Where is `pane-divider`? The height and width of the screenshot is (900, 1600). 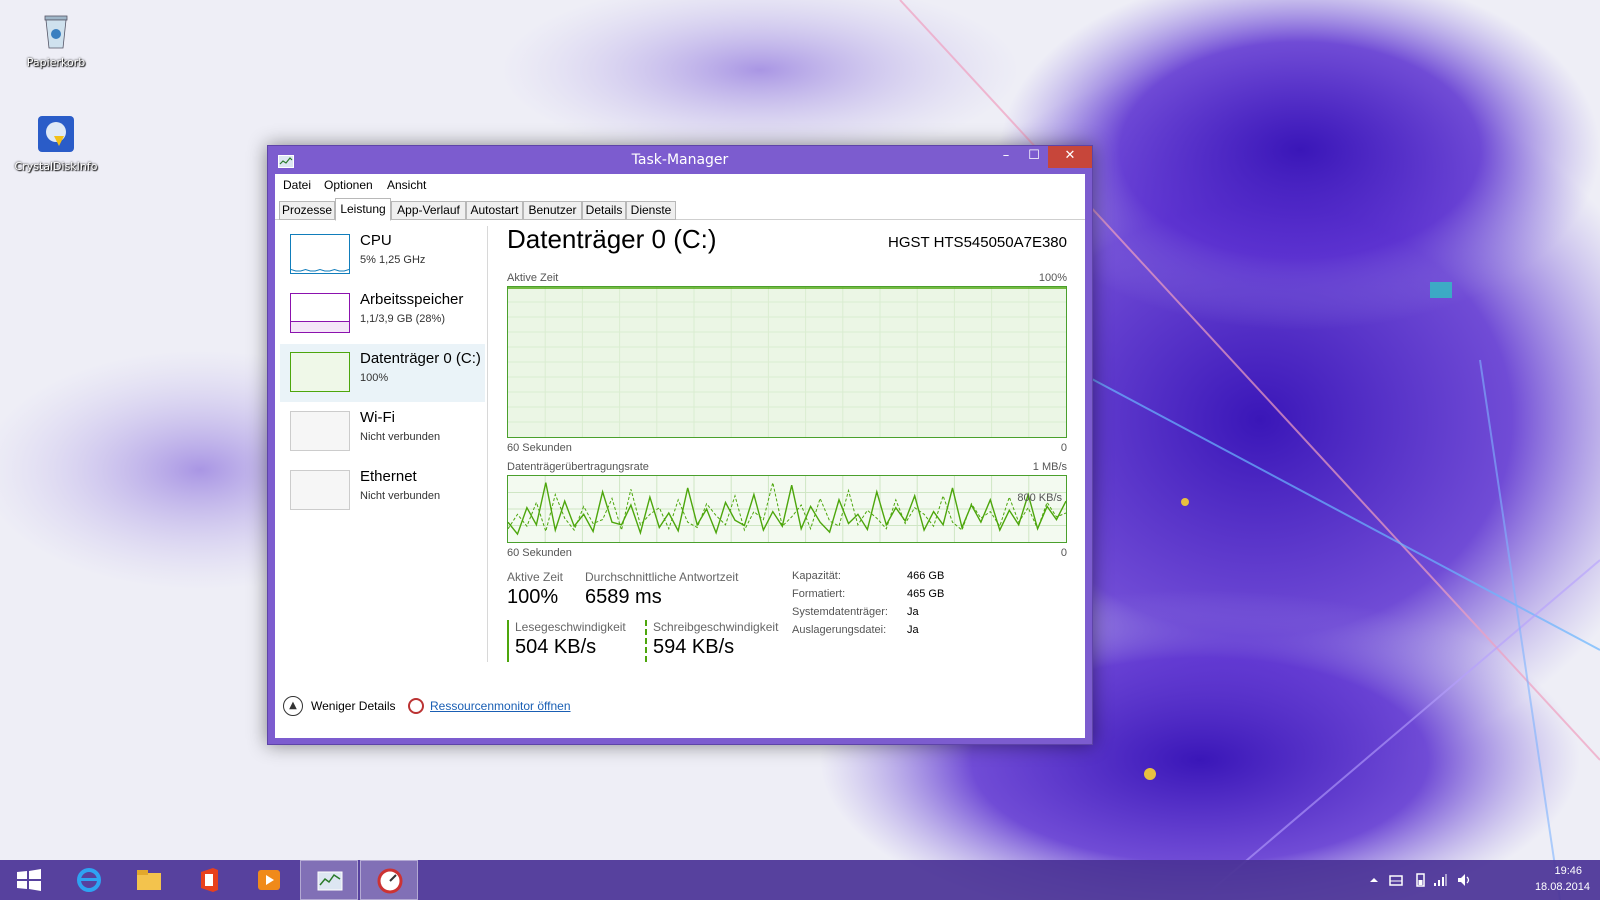
pane-divider is located at coordinates (487, 444).